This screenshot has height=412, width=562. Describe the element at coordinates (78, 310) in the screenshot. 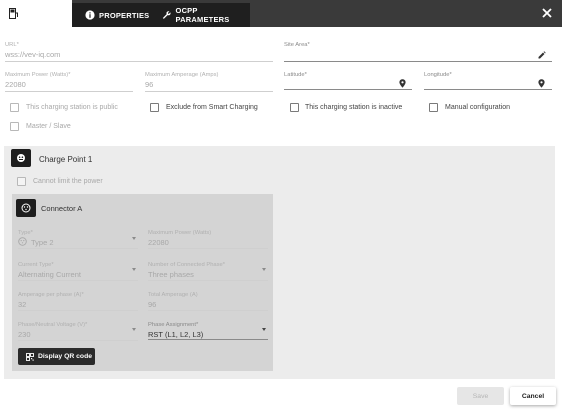

I see `amperage-per-phase-underline` at that location.